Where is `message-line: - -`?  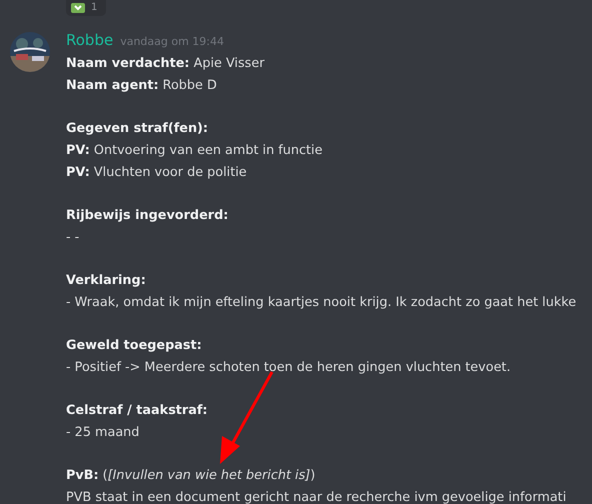 message-line: - - is located at coordinates (73, 237).